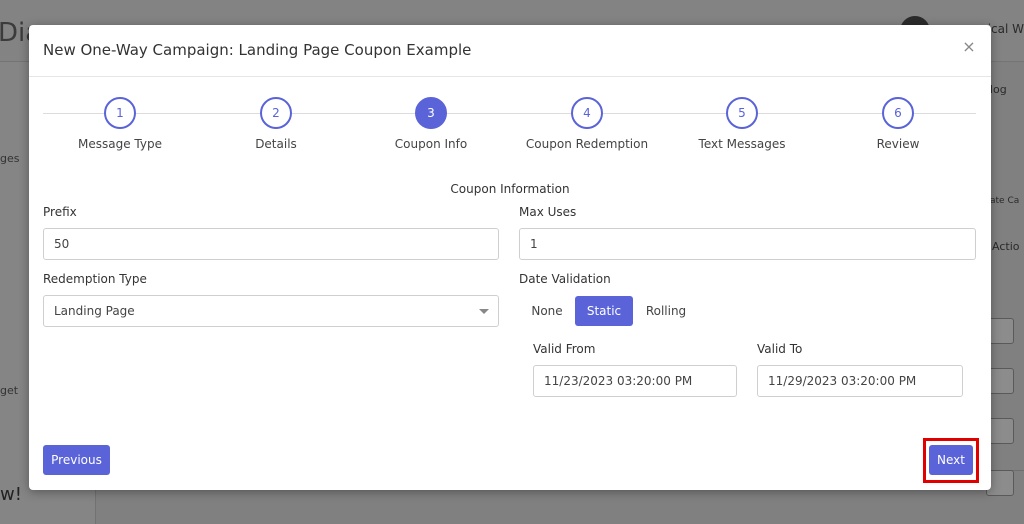 The image size is (1024, 524). Describe the element at coordinates (94, 311) in the screenshot. I see `redemption-type-value: Landing Page` at that location.